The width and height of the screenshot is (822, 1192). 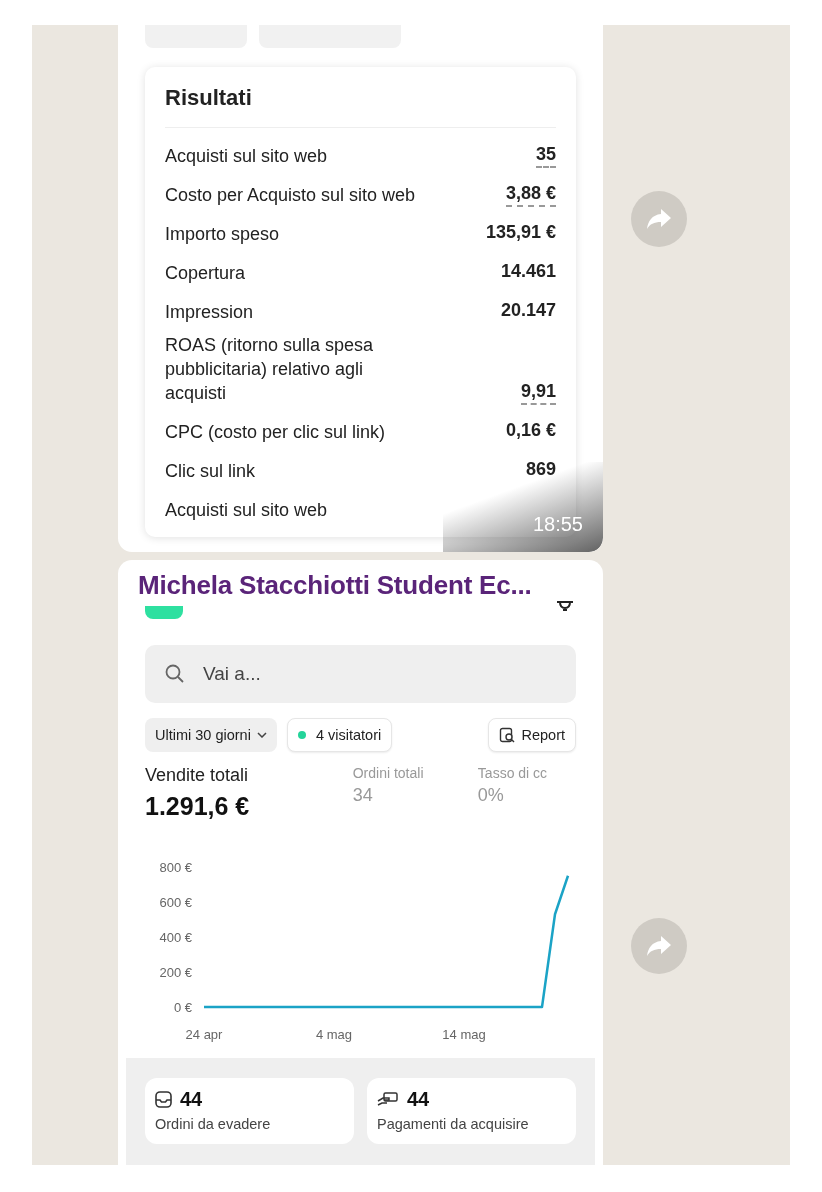 I want to click on search-icon, so click(x=175, y=674).